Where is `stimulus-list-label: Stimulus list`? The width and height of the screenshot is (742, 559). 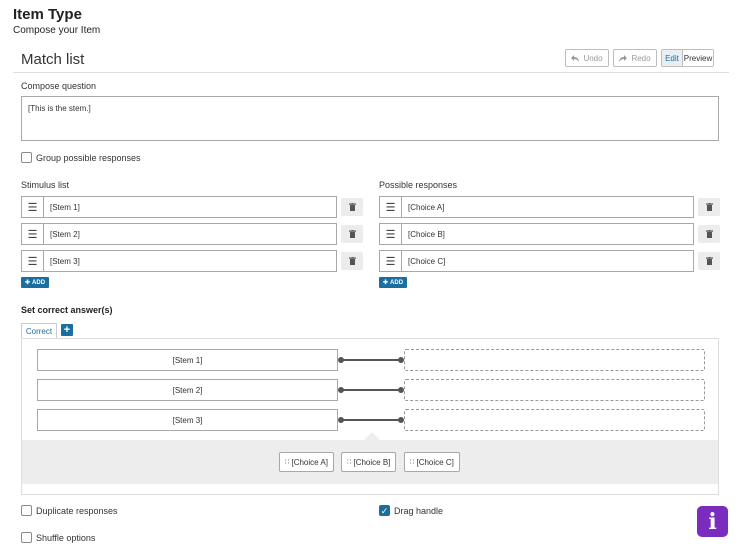
stimulus-list-label: Stimulus list is located at coordinates (45, 185).